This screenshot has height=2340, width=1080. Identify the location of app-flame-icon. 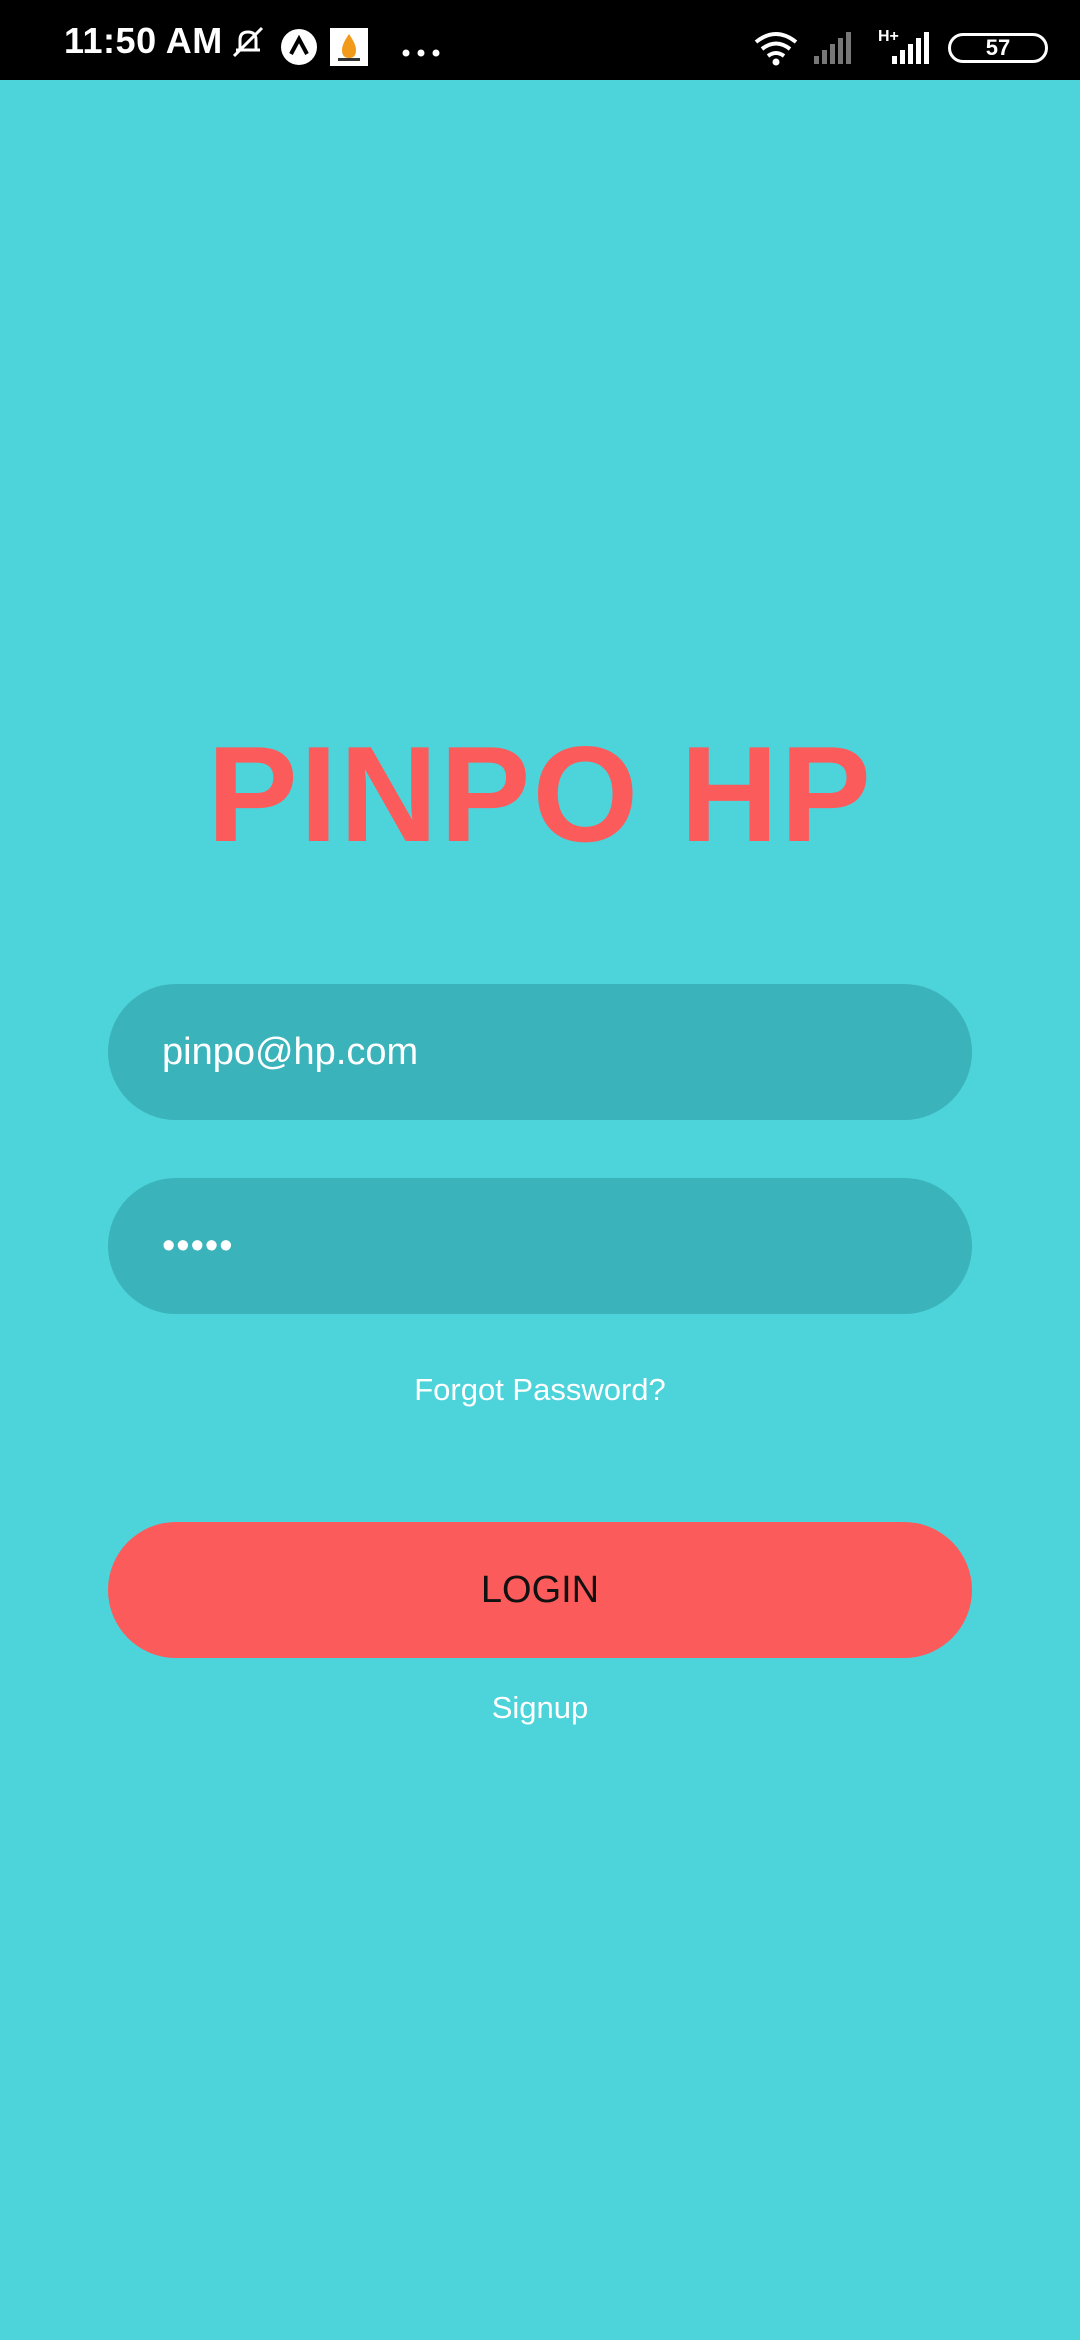
(349, 49).